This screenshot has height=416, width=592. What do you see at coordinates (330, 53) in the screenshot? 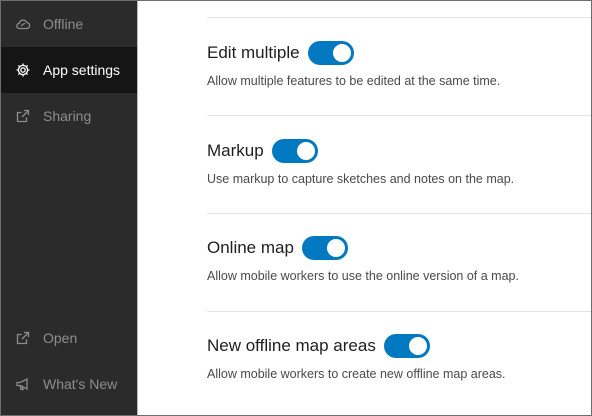
I see `edit-multiple-toggle` at bounding box center [330, 53].